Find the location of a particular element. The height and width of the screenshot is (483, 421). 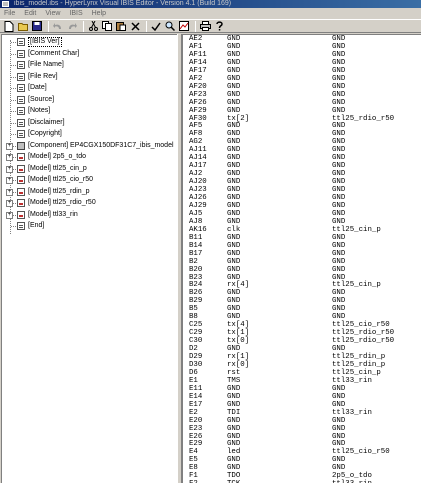

pin-row: E2 TDI ttl33_rin is located at coordinates (304, 413).